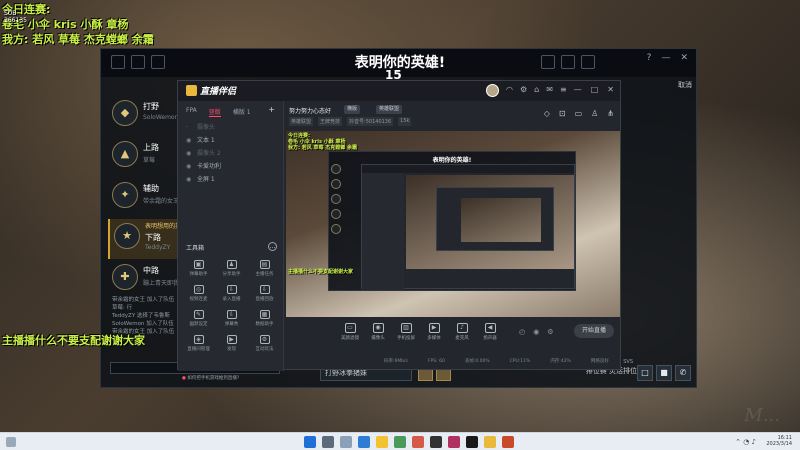  What do you see at coordinates (195, 248) in the screenshot?
I see `toolbox-heading: 工具箱` at bounding box center [195, 248].